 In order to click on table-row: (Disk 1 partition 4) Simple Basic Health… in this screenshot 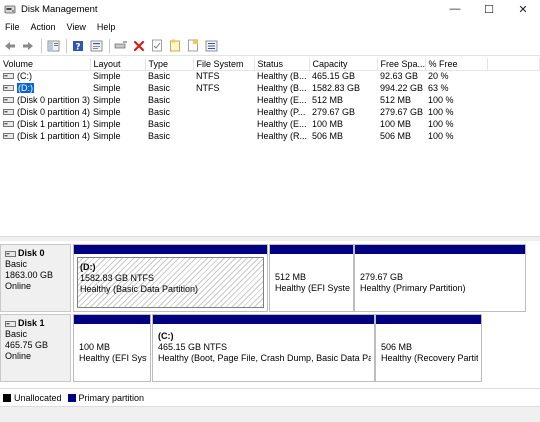, I will do `click(270, 136)`.